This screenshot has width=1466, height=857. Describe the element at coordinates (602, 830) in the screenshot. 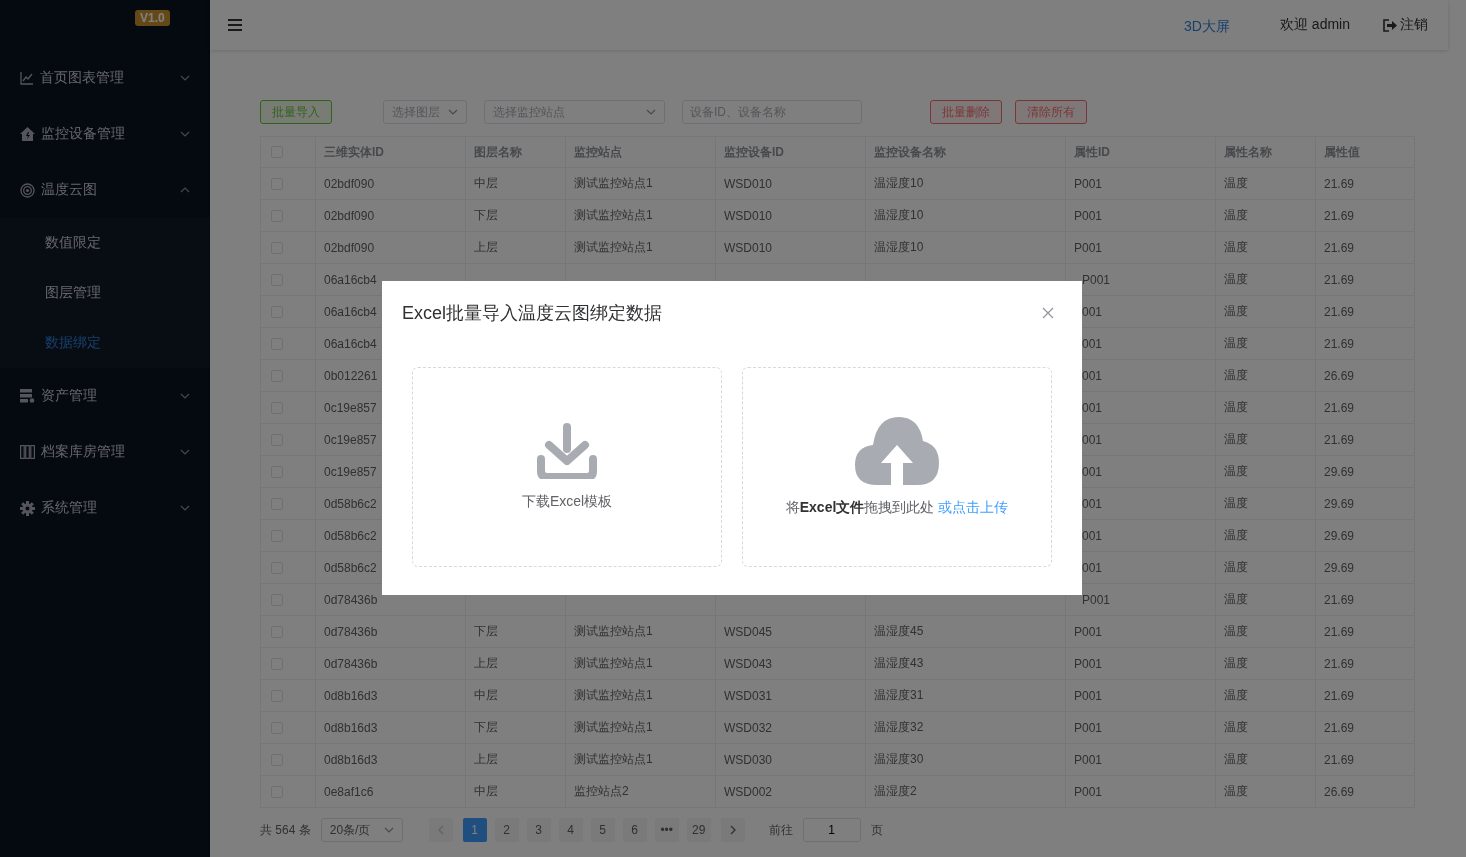

I see `page-button: 5` at that location.